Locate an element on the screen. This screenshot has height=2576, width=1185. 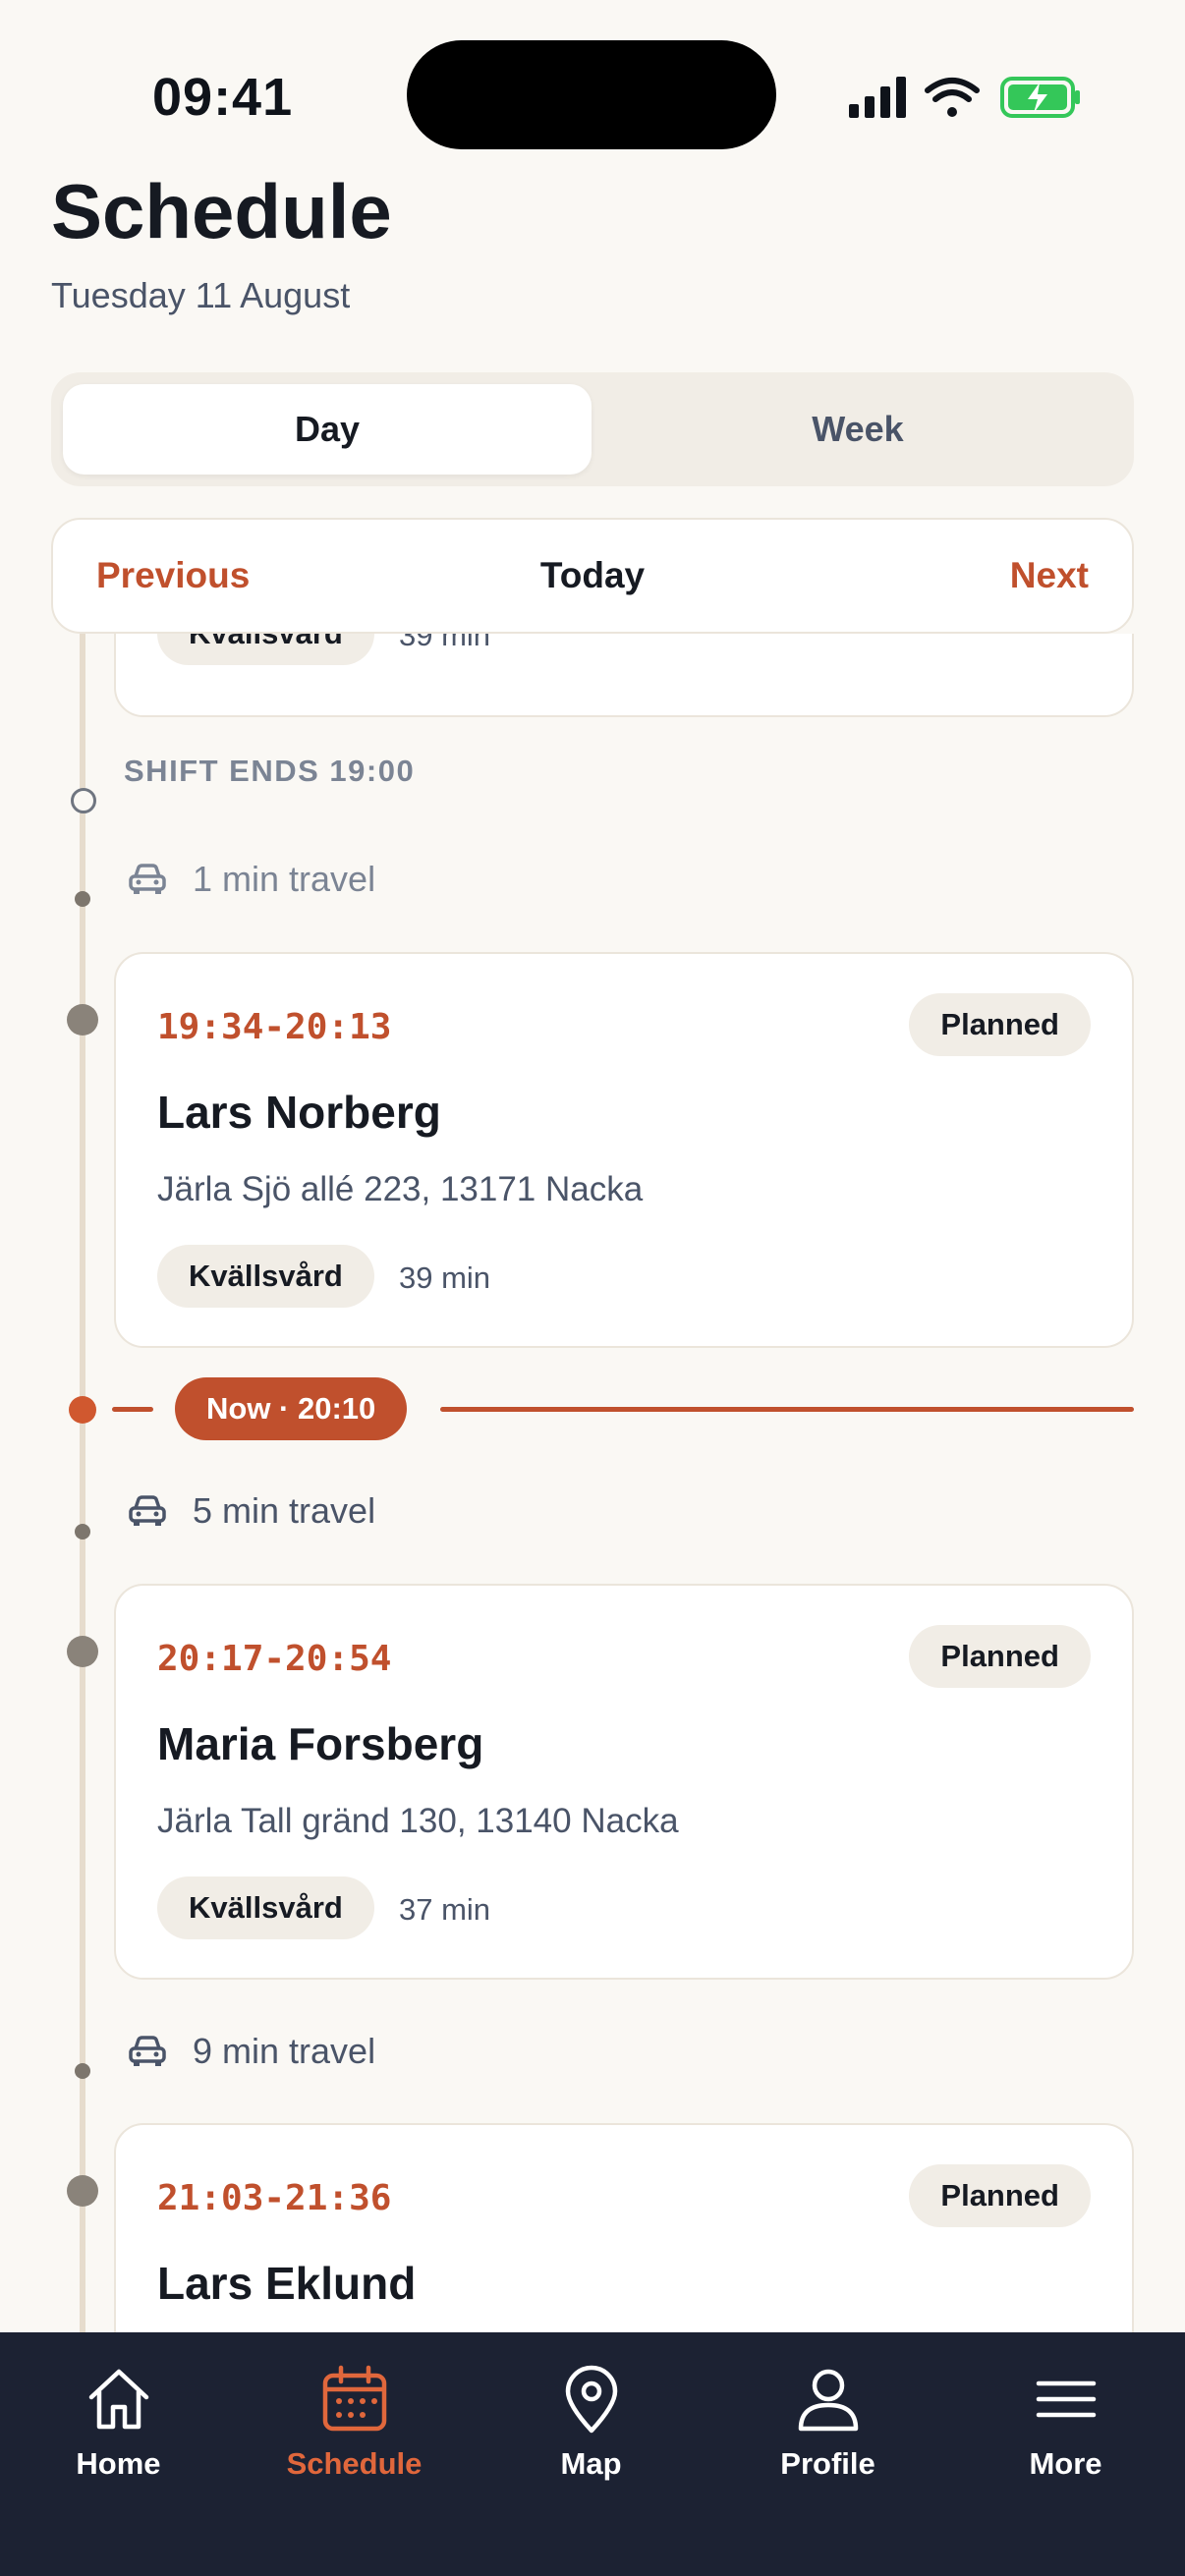
menu-icon is located at coordinates (1066, 2399).